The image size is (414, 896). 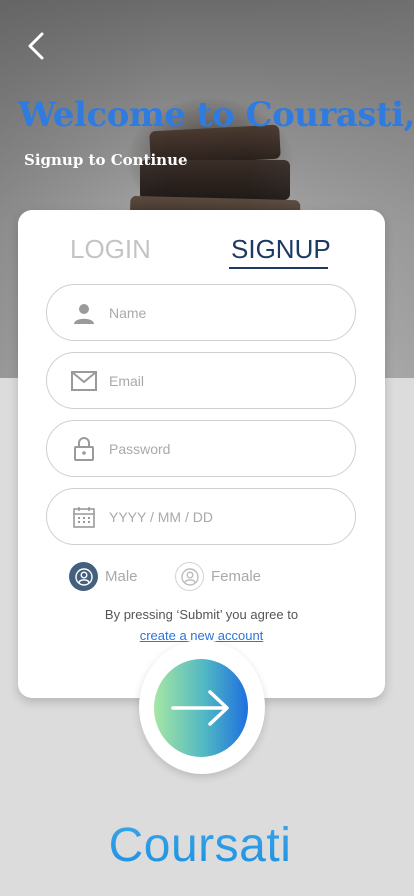 I want to click on name-field: Name, so click(x=201, y=312).